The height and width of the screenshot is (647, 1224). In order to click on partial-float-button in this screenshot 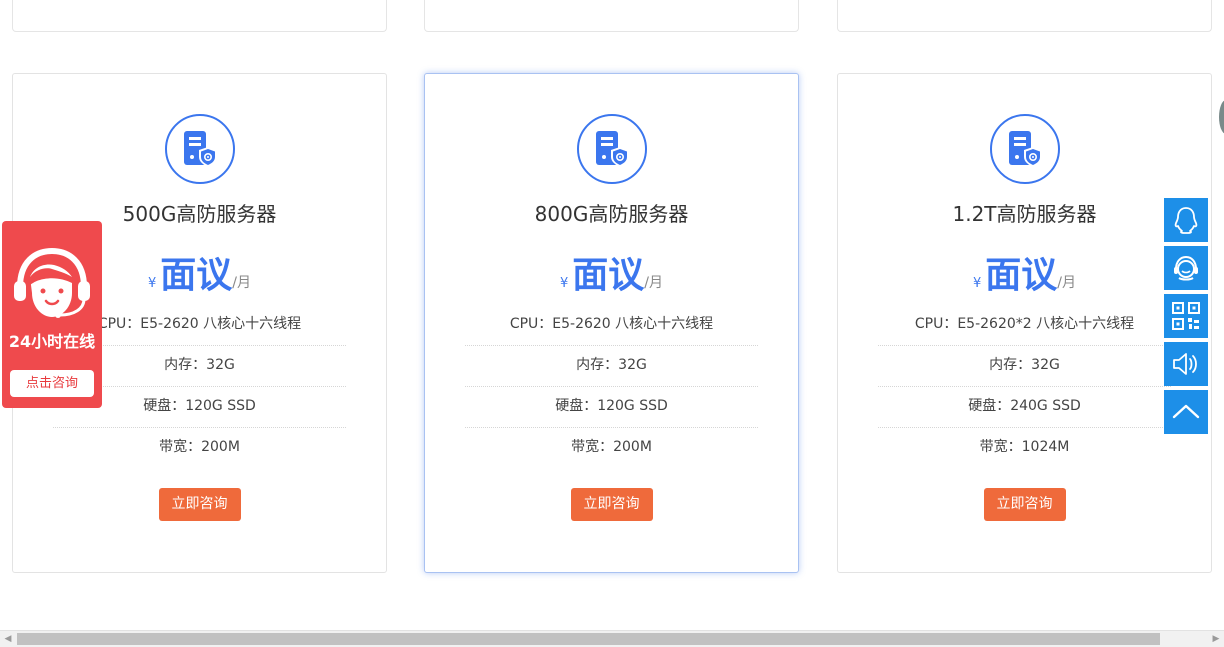, I will do `click(1221, 117)`.